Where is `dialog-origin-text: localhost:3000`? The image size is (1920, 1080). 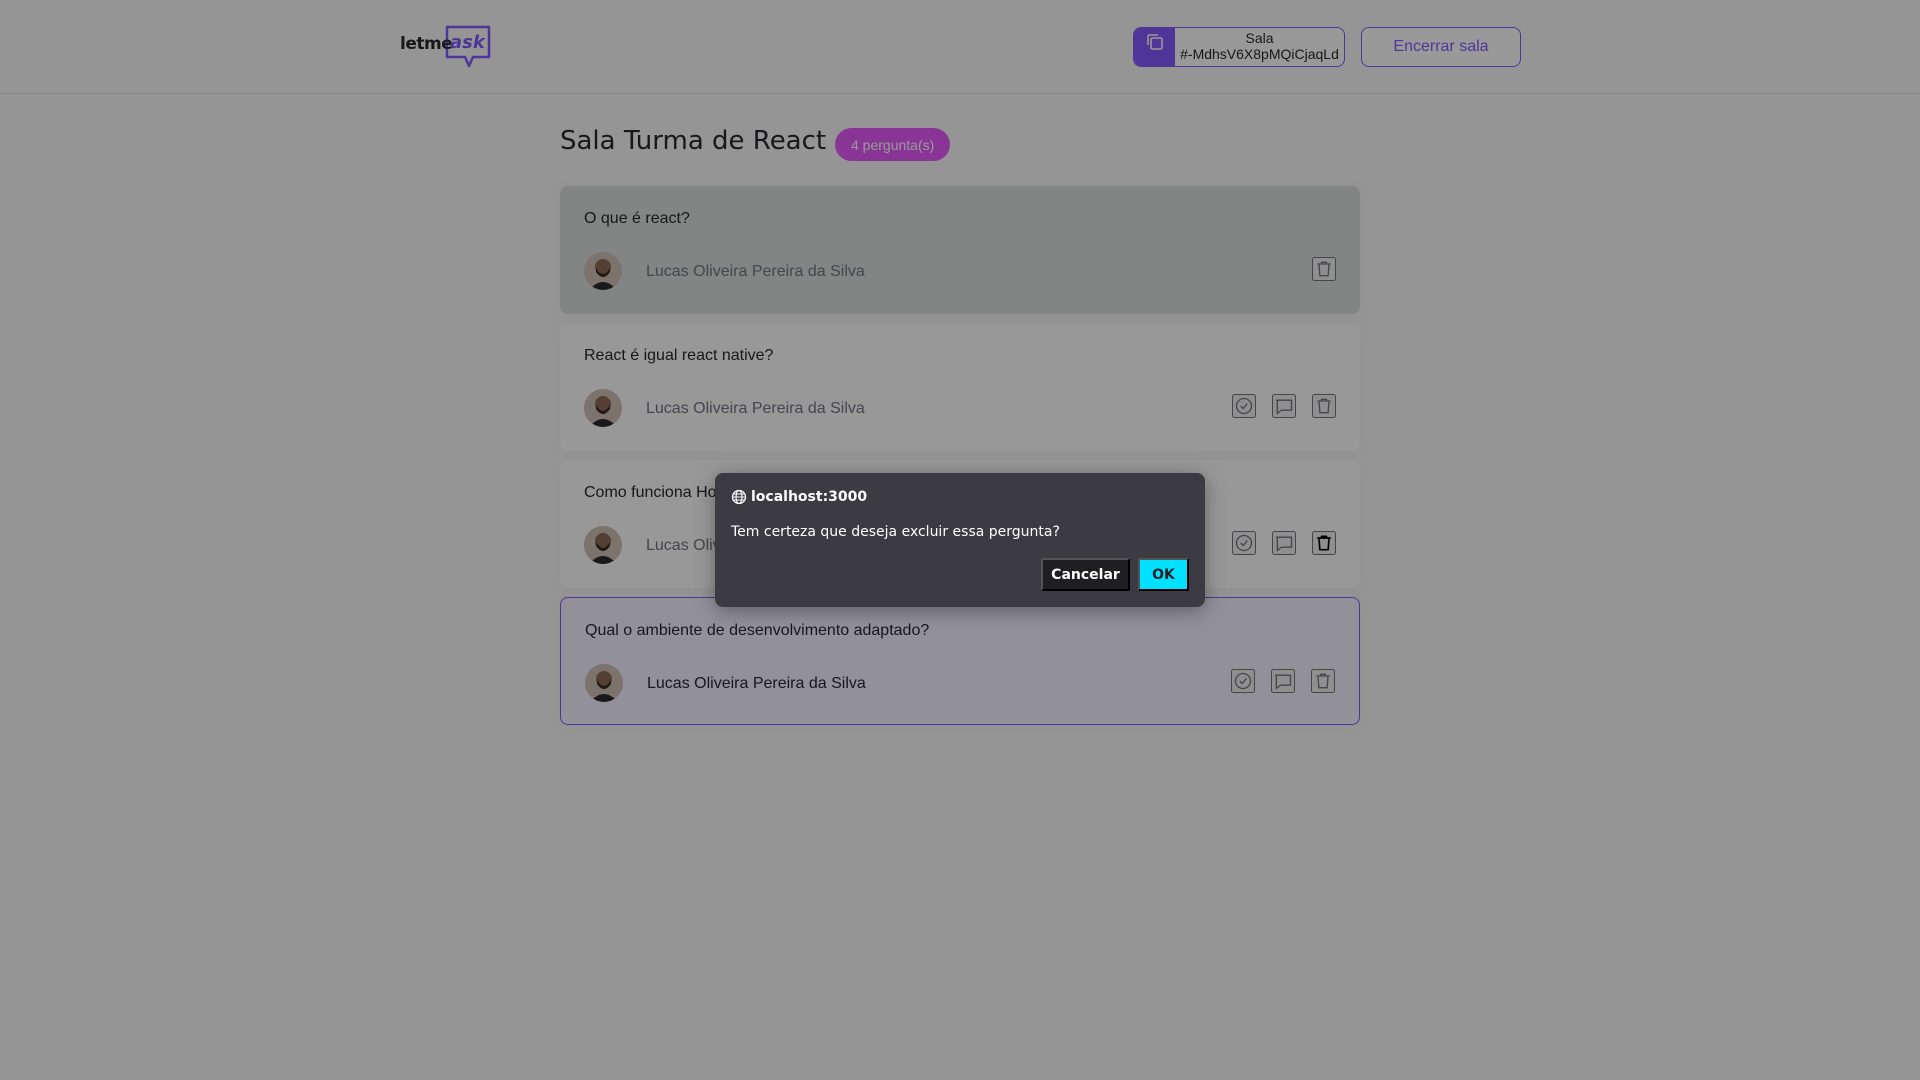
dialog-origin-text: localhost:3000 is located at coordinates (809, 497).